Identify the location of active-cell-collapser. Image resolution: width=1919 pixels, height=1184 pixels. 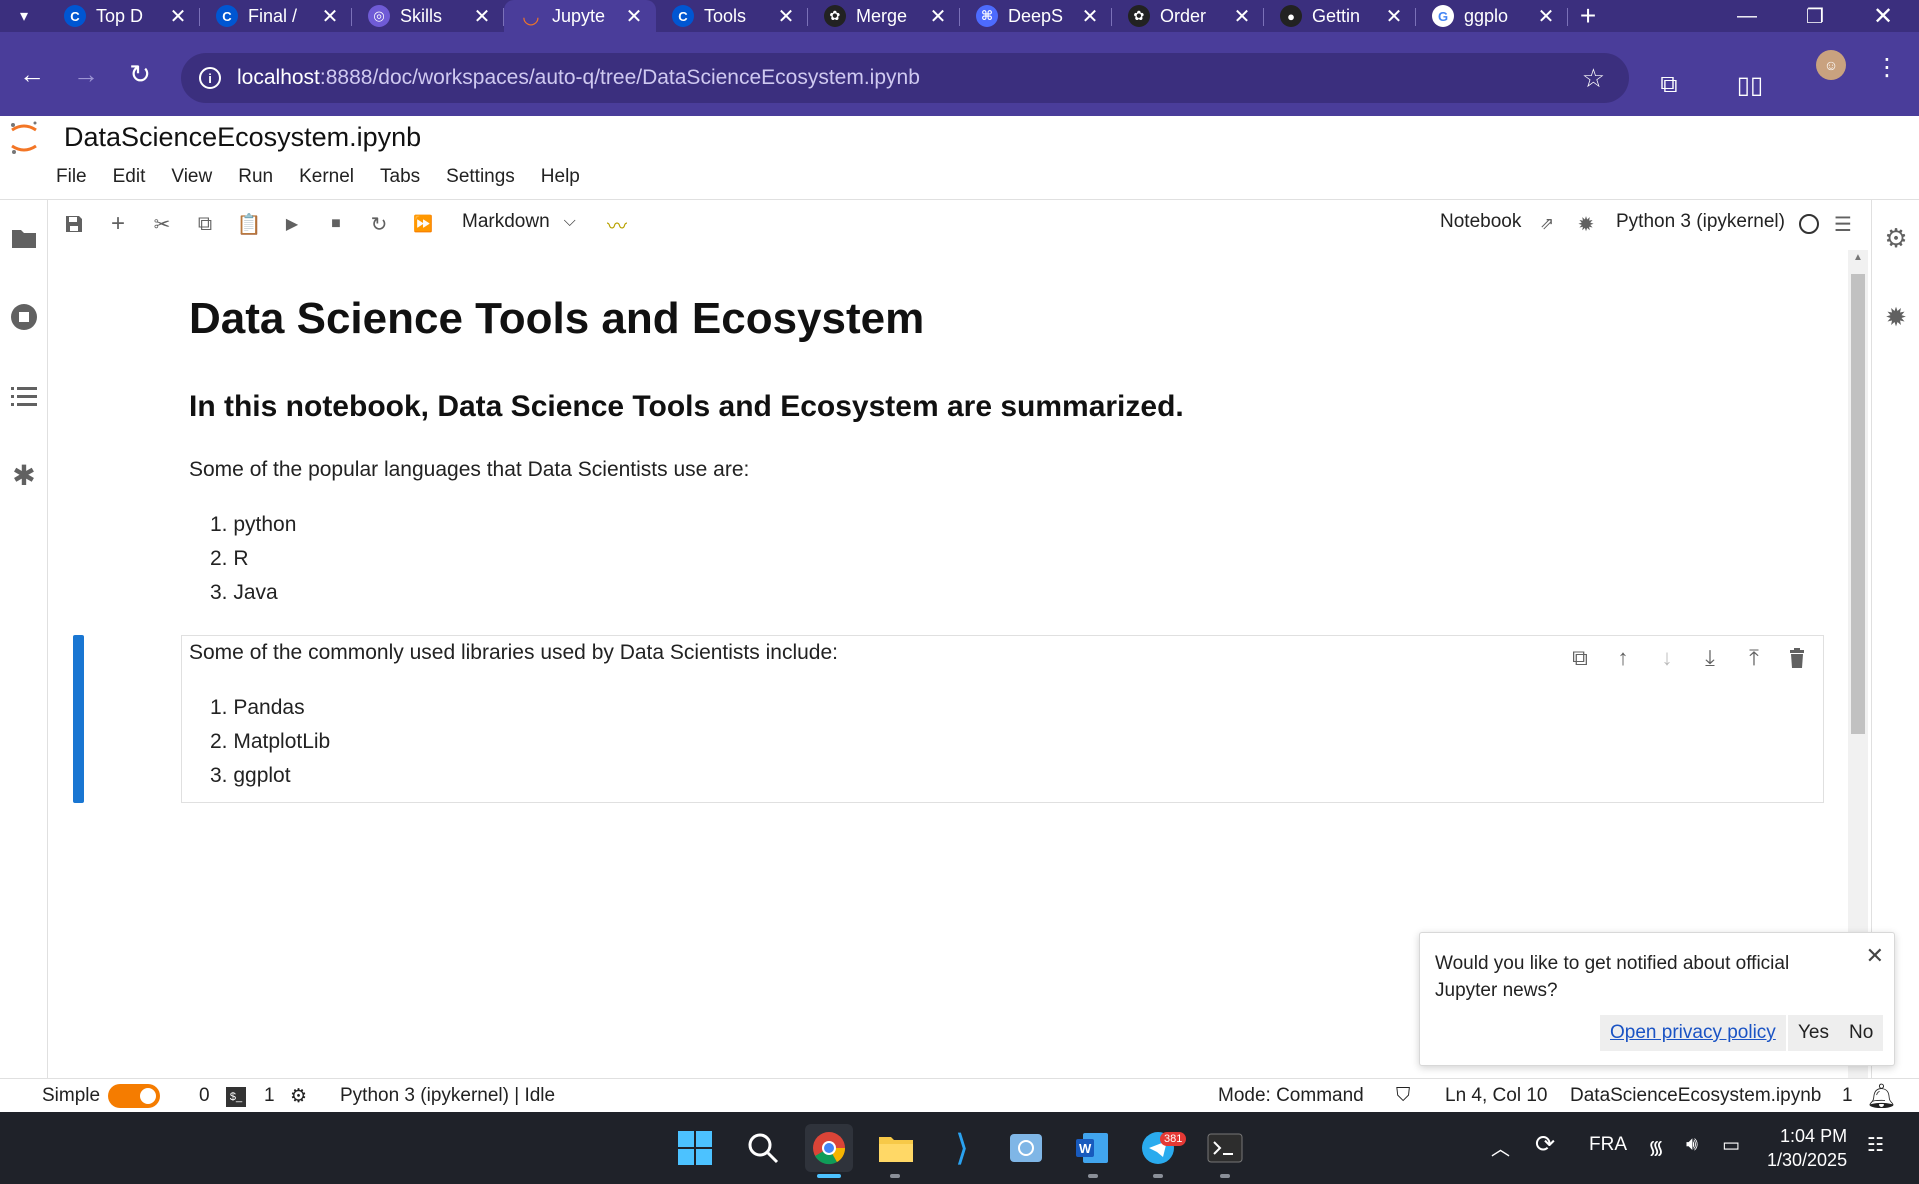
(78, 719).